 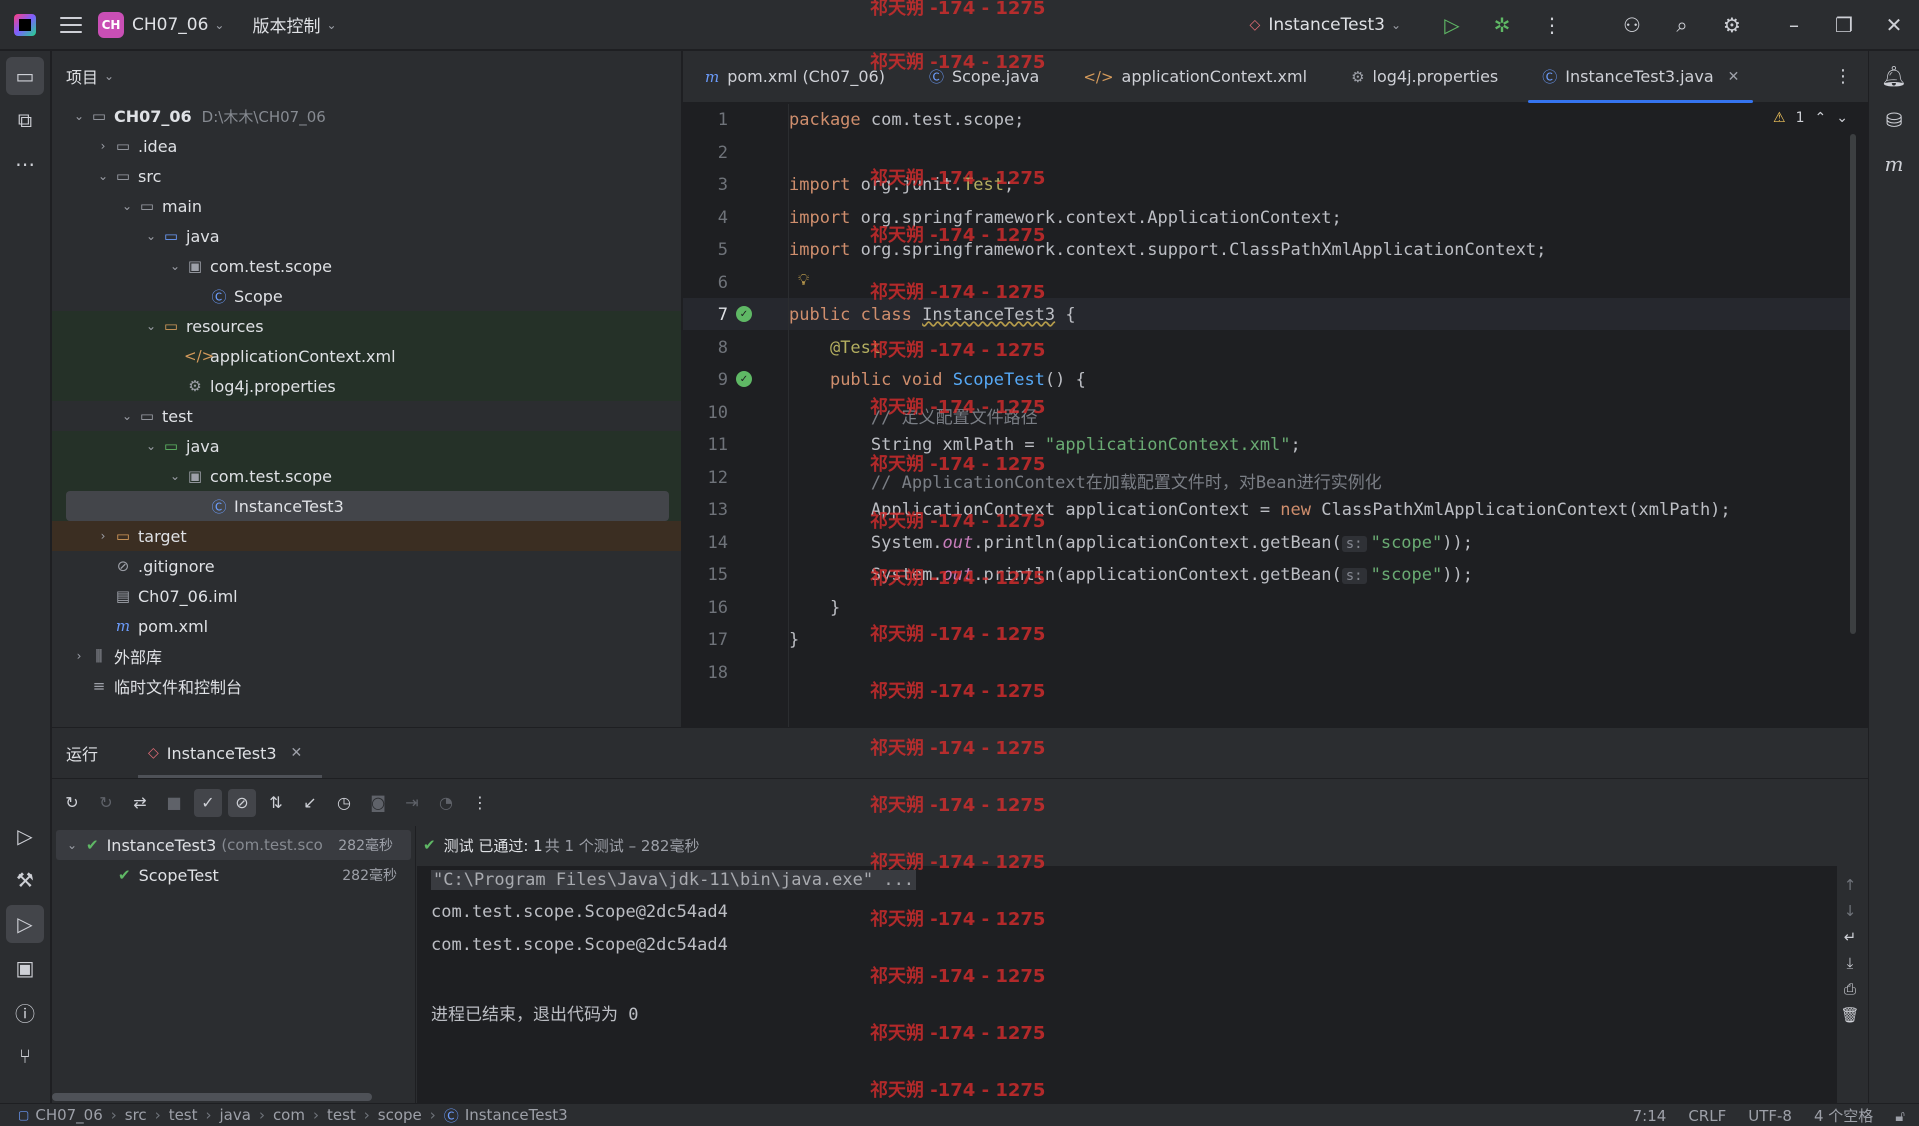 I want to click on camera-icon: ◙, so click(x=378, y=803).